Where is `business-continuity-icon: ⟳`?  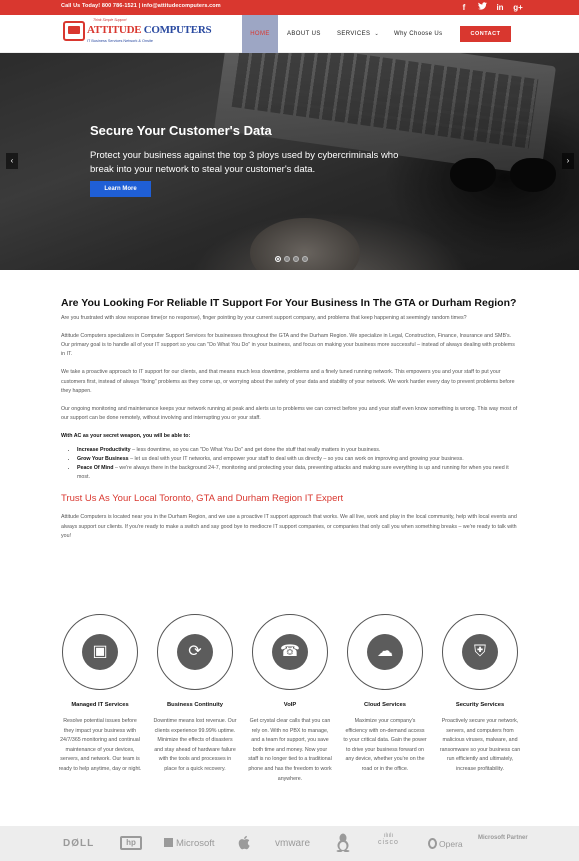
business-continuity-icon: ⟳ is located at coordinates (195, 652).